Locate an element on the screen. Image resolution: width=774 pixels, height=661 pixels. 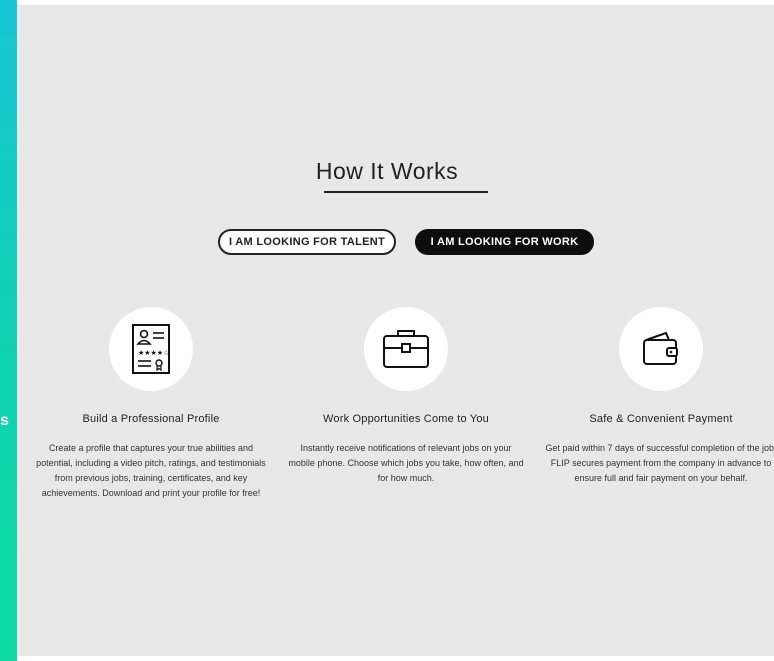
profile-card-icon: ★★★★☆ is located at coordinates (151, 349).